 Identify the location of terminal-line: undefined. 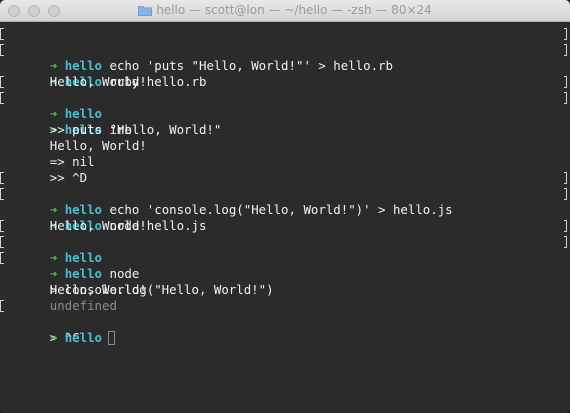
(285, 297).